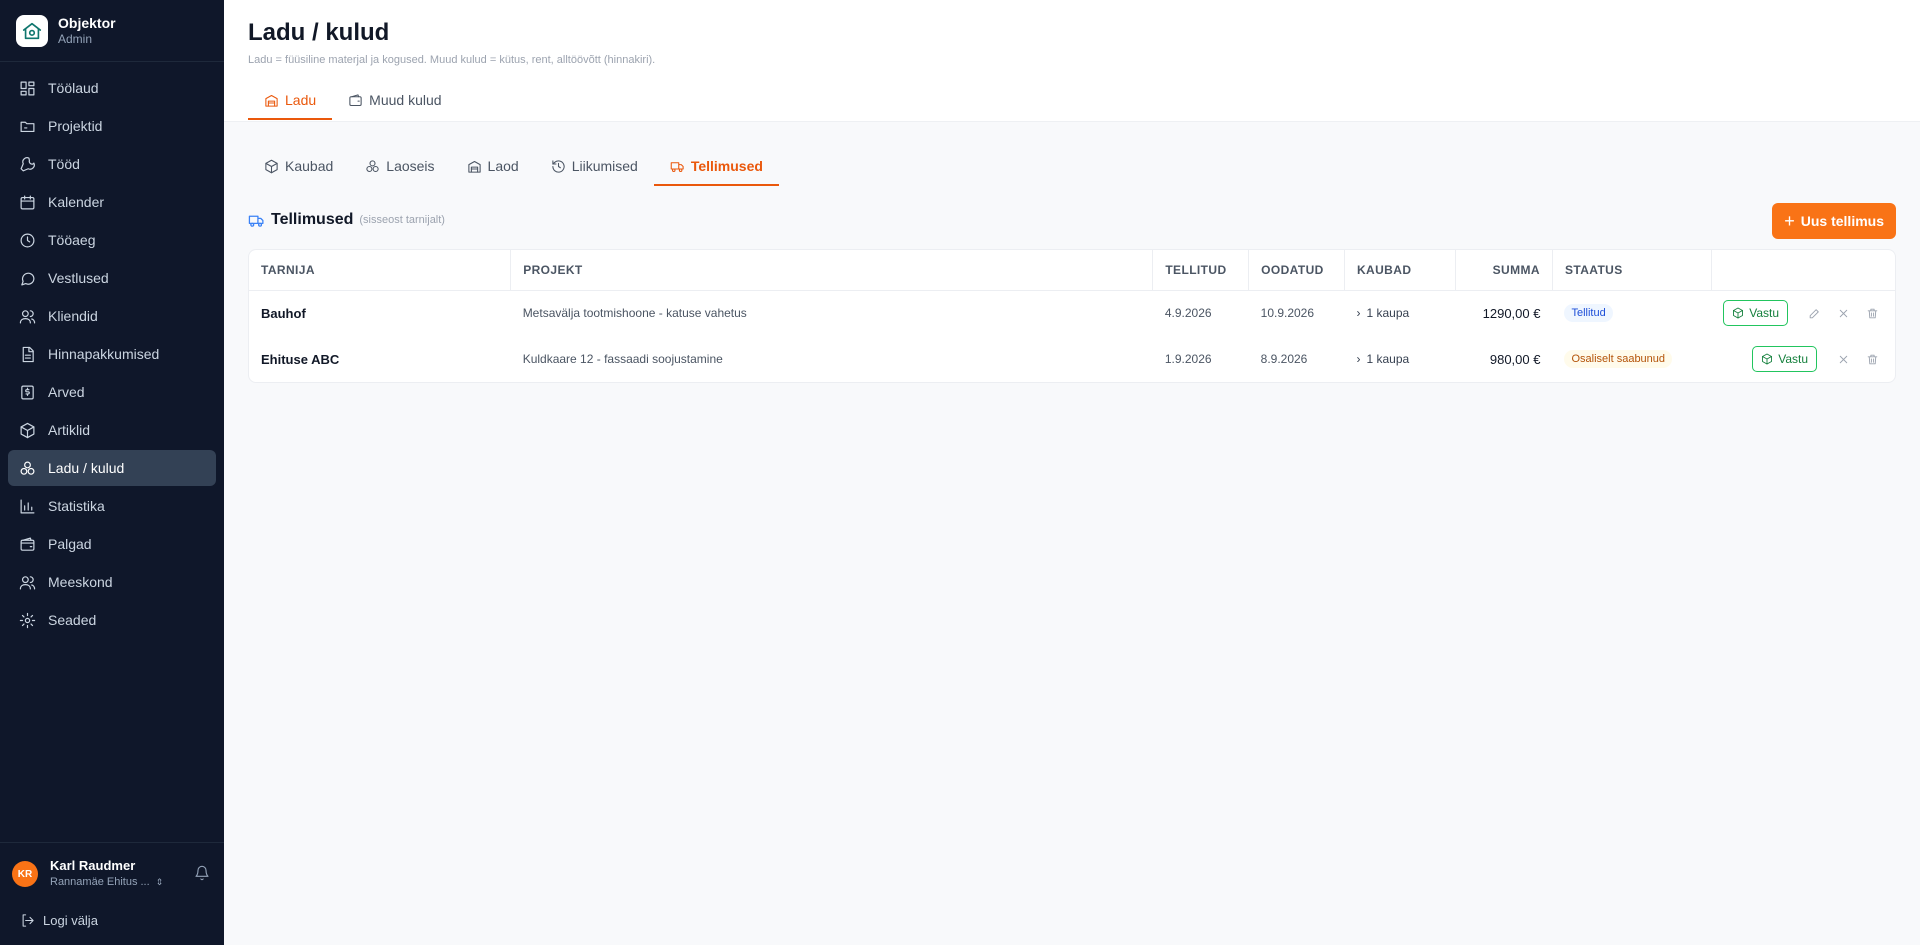 The height and width of the screenshot is (945, 1920). I want to click on chevron-right-icon: ›, so click(1358, 313).